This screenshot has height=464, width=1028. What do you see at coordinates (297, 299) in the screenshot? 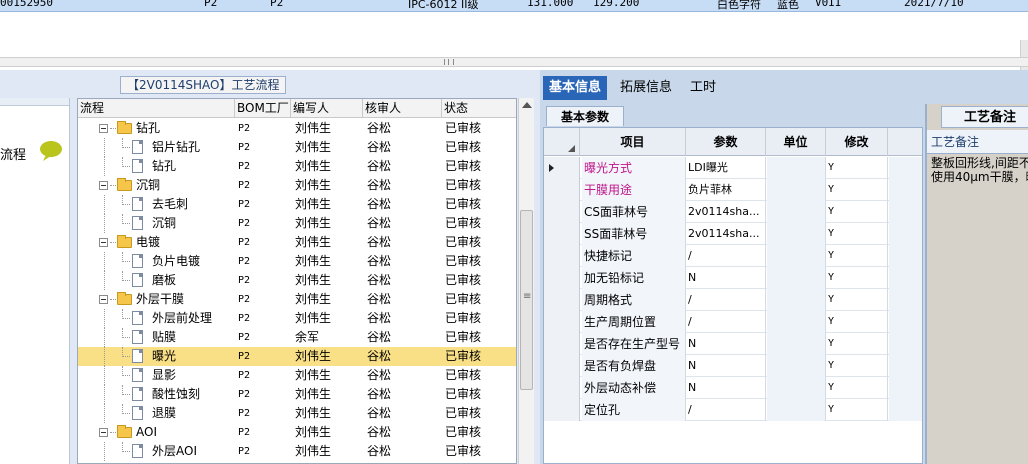
I see `tree-row: 外层干膜 P2 刘伟生 谷松 已审核` at bounding box center [297, 299].